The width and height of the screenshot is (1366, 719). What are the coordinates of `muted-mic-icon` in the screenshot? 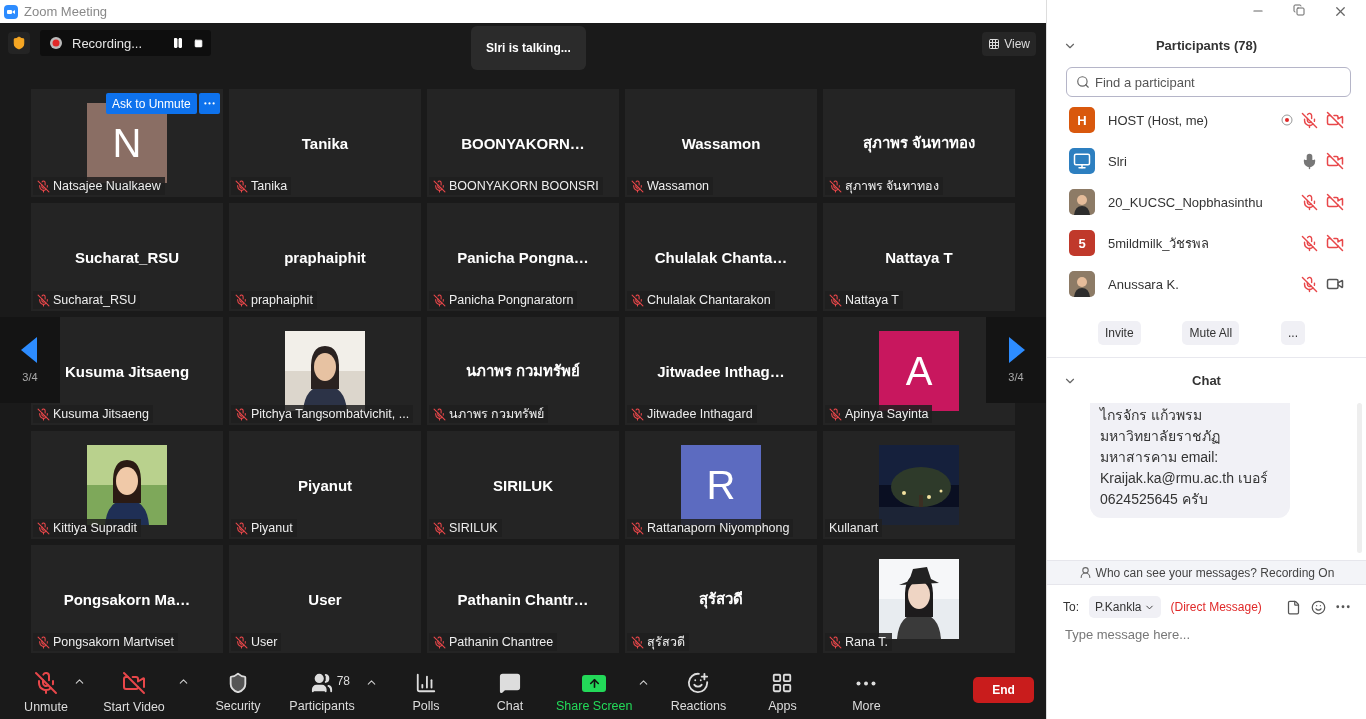 It's located at (46, 683).